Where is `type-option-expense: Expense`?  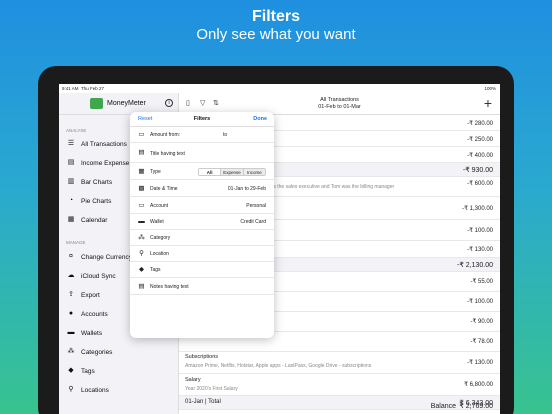
type-option-expense: Expense is located at coordinates (232, 172).